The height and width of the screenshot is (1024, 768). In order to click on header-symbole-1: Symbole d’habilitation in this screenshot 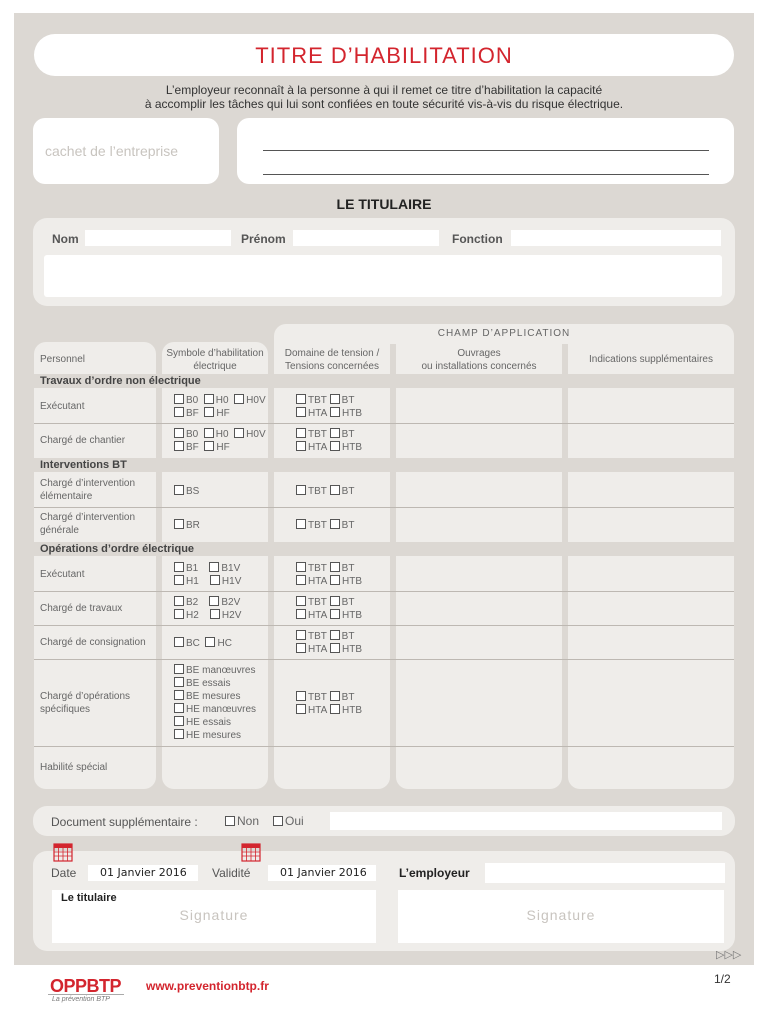, I will do `click(215, 353)`.